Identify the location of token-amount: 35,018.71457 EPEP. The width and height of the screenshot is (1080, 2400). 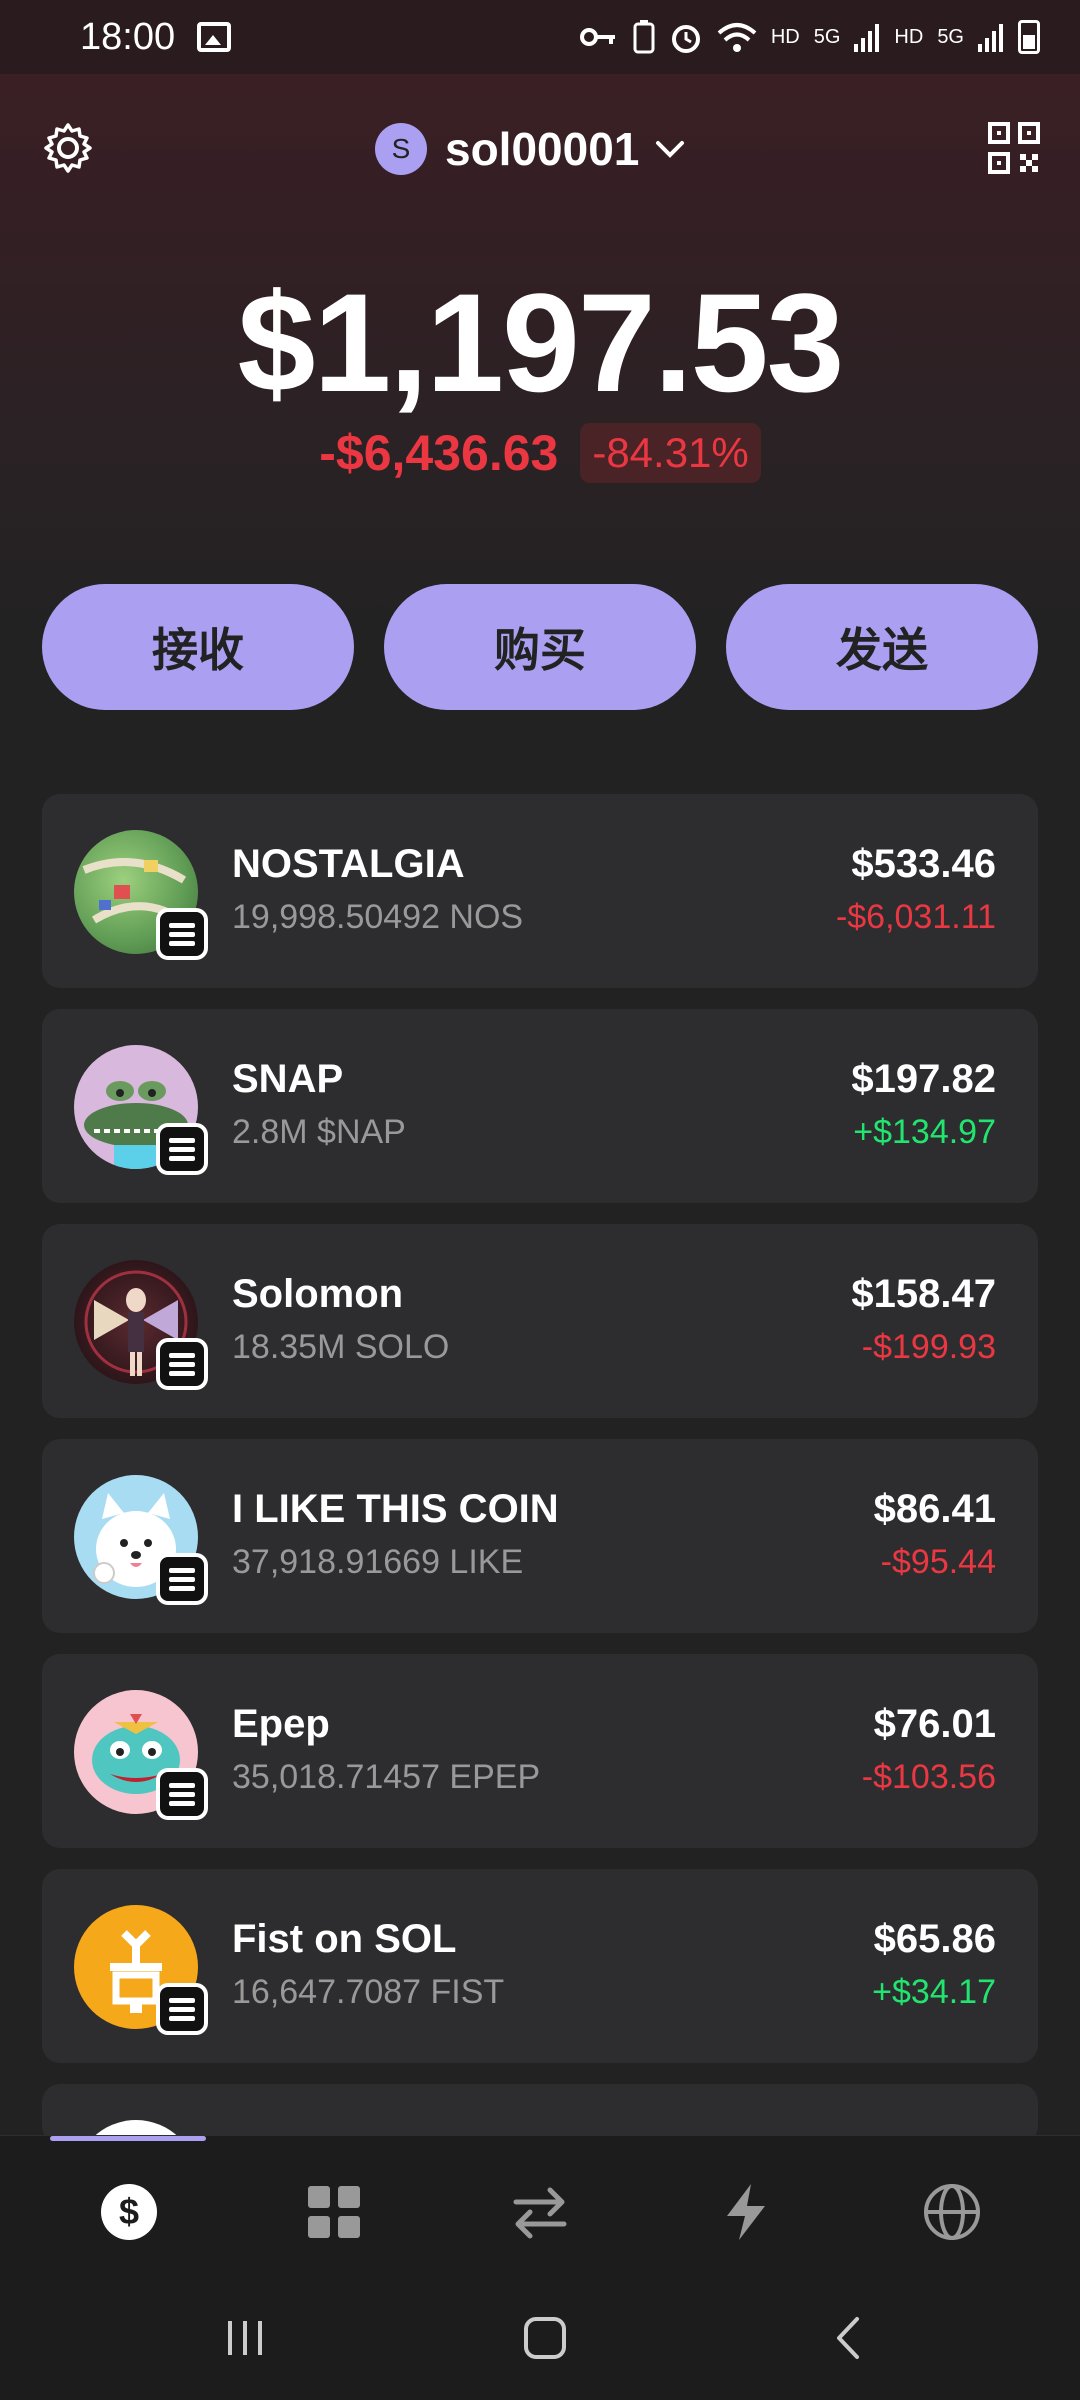
(386, 1777).